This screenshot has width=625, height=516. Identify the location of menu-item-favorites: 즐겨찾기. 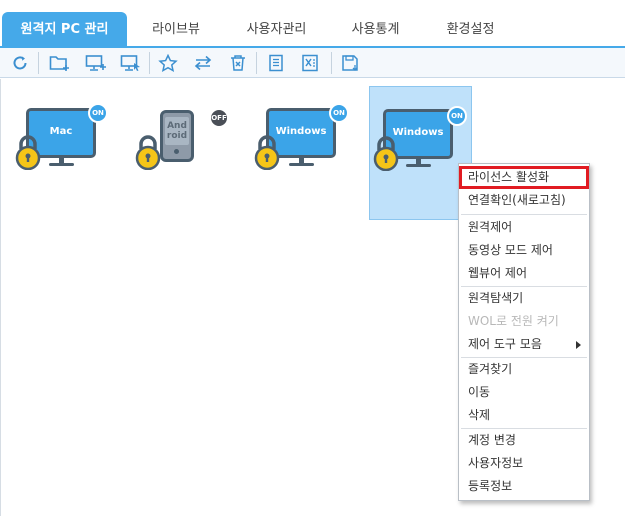
(524, 369).